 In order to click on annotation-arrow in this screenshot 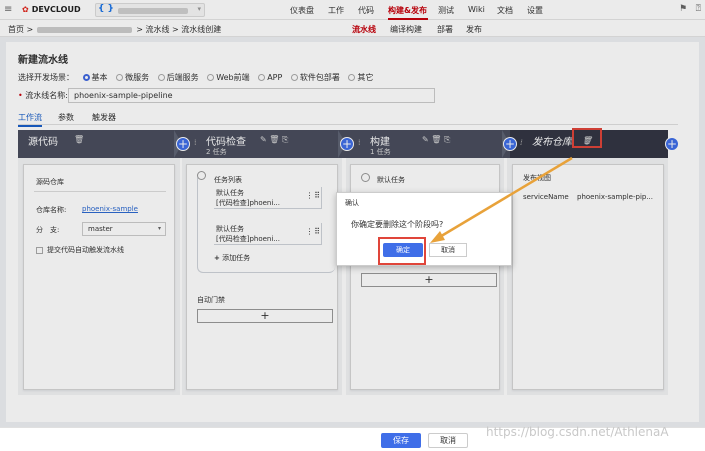, I will do `click(501, 199)`.